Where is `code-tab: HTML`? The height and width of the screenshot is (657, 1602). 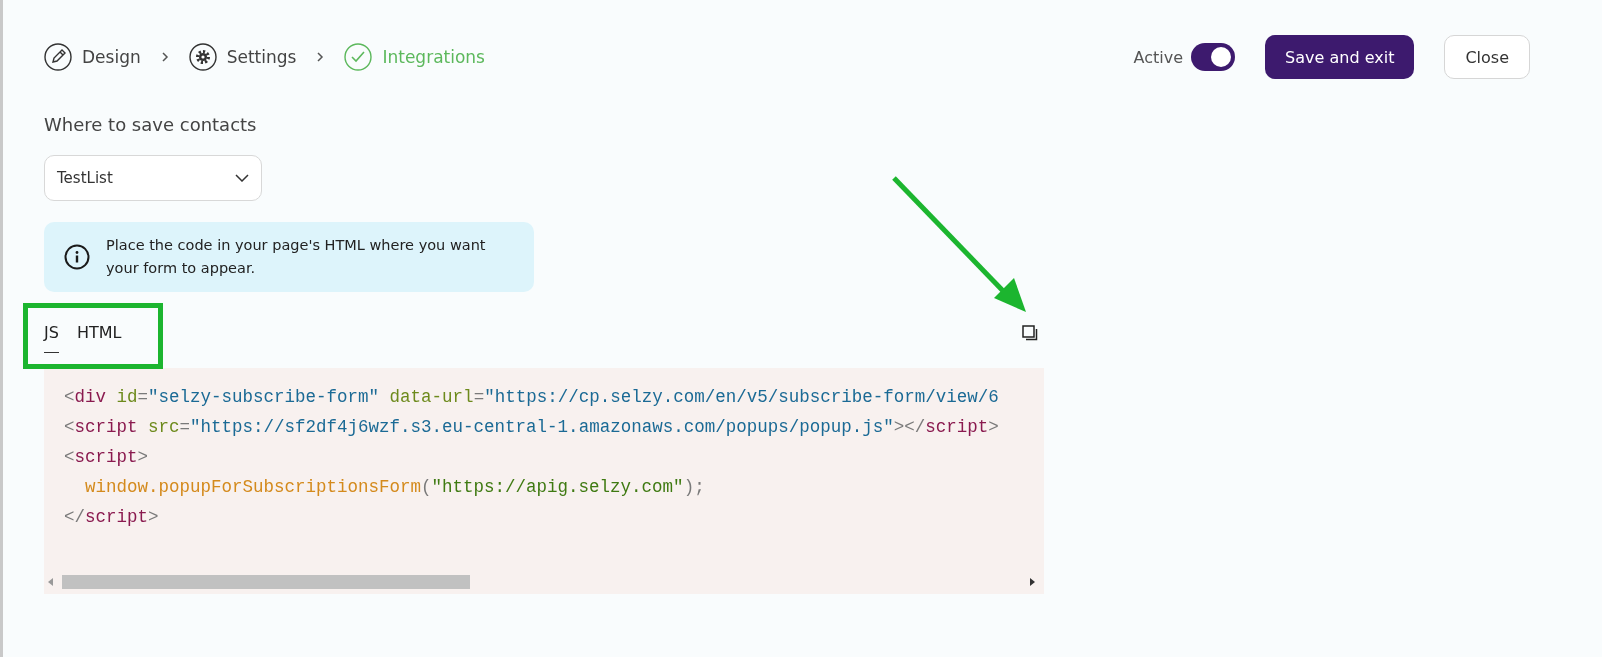
code-tab: HTML is located at coordinates (99, 336).